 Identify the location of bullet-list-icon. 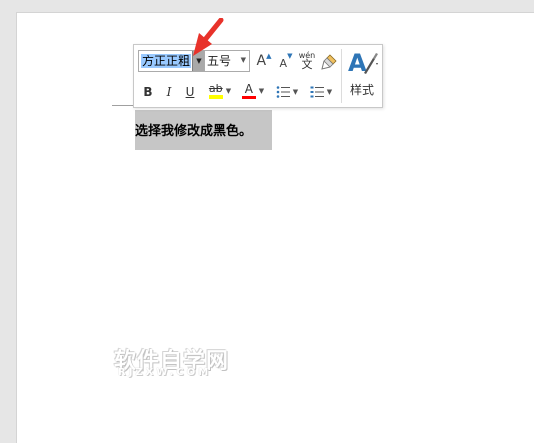
(283, 92).